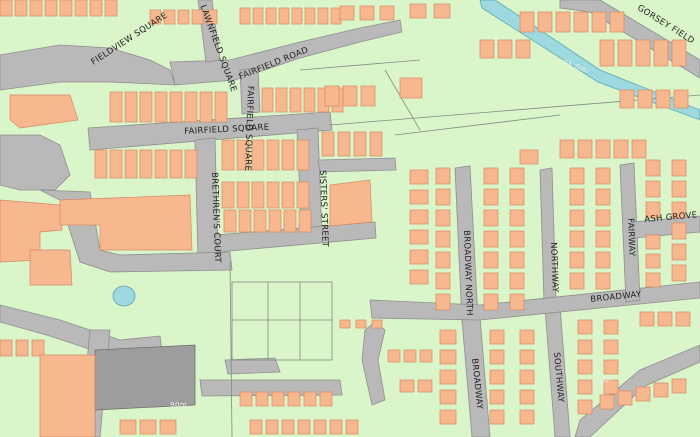  Describe the element at coordinates (357, 165) in the screenshot. I see `road-link-east` at that location.